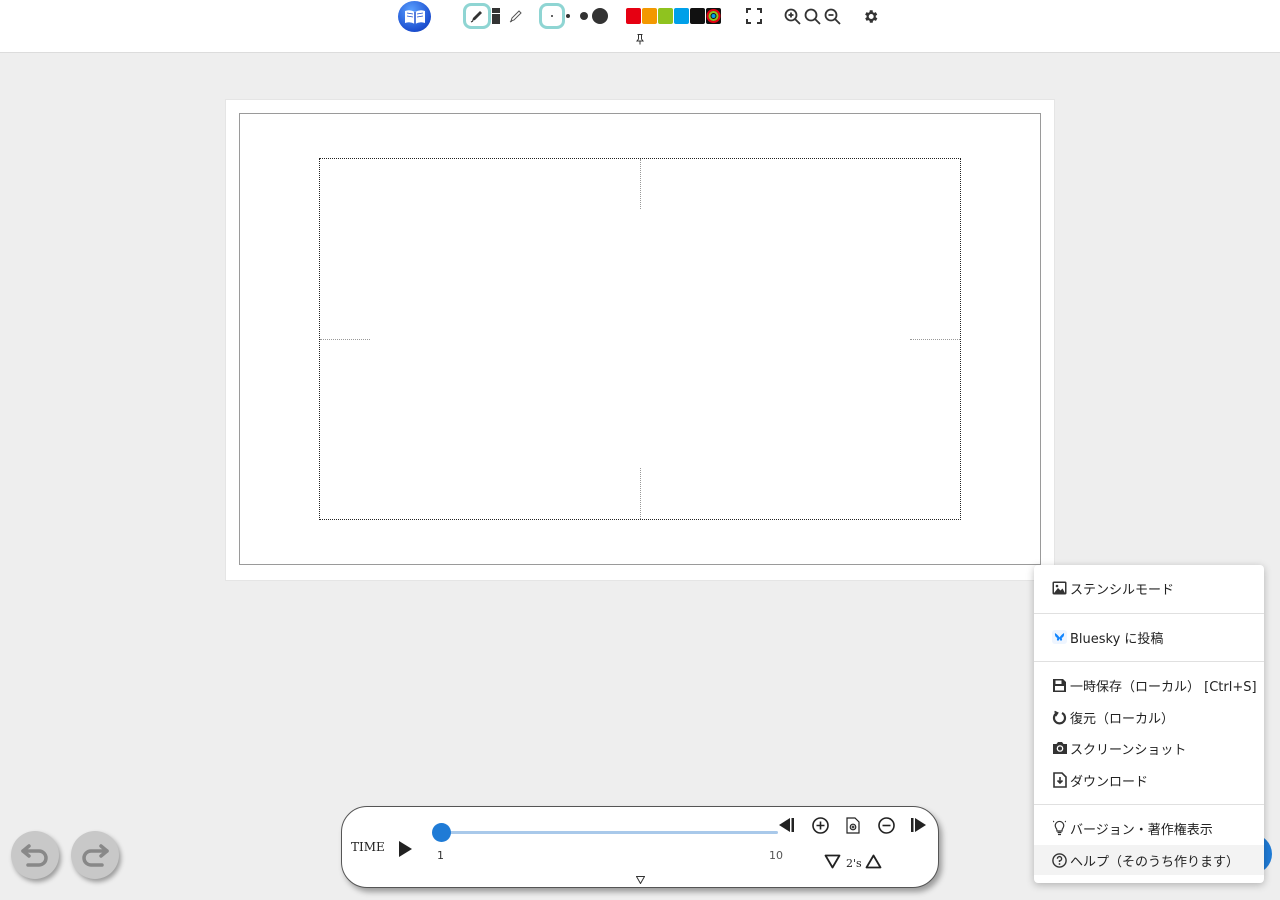 This screenshot has width=1280, height=900. Describe the element at coordinates (935, 339) in the screenshot. I see `center-guide-right` at that location.